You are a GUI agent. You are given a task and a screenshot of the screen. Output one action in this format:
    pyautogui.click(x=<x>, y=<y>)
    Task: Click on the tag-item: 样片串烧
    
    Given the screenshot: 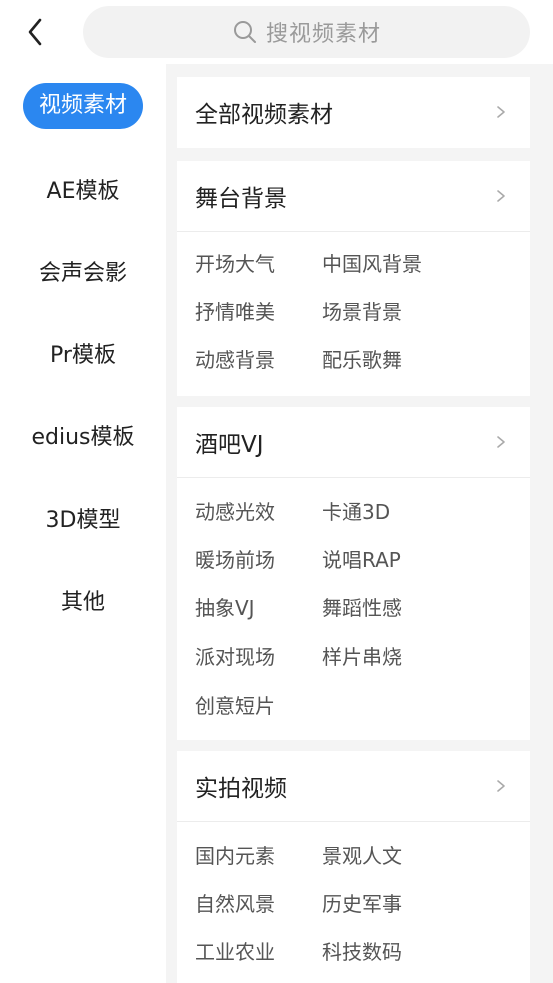 What is the action you would take?
    pyautogui.click(x=362, y=655)
    